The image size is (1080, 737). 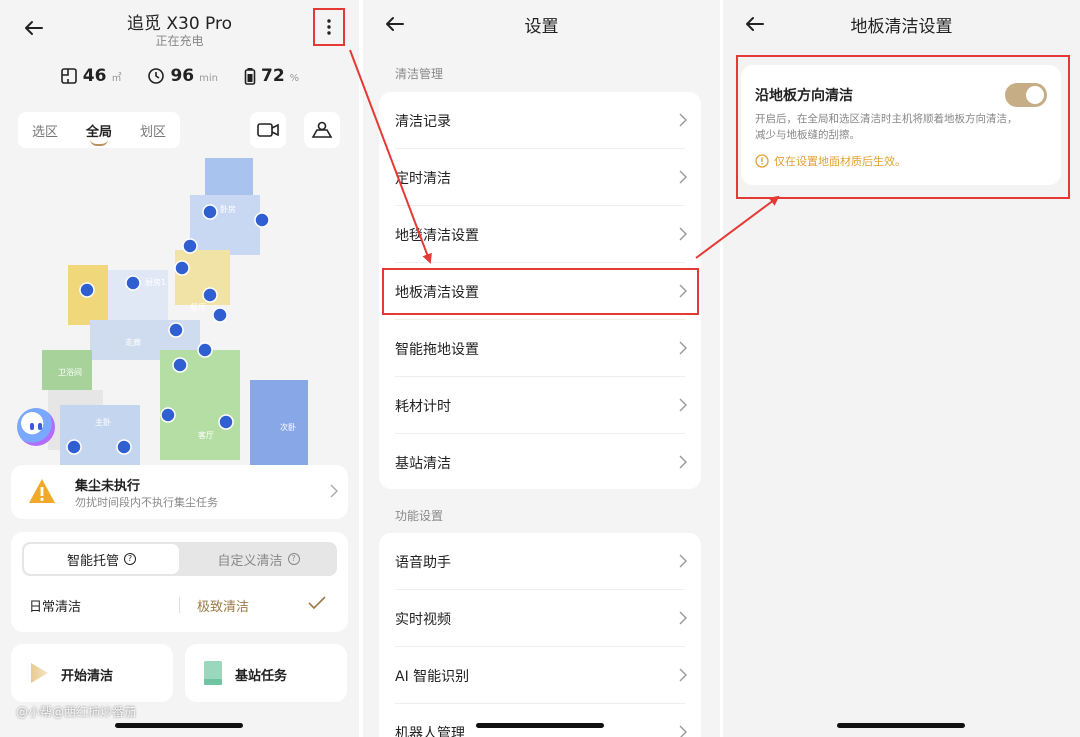 What do you see at coordinates (198, 307) in the screenshot?
I see `map-room-label: 餐厅` at bounding box center [198, 307].